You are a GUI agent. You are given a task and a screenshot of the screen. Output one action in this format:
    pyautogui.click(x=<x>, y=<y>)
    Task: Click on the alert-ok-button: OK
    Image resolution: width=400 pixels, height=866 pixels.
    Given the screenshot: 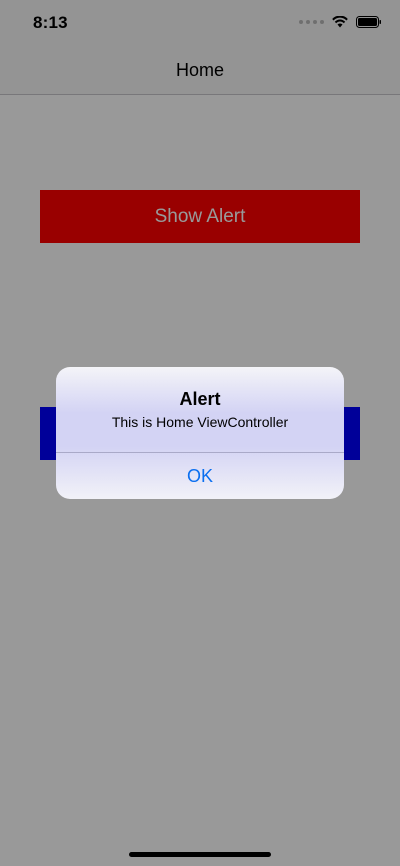 What is the action you would take?
    pyautogui.click(x=200, y=476)
    